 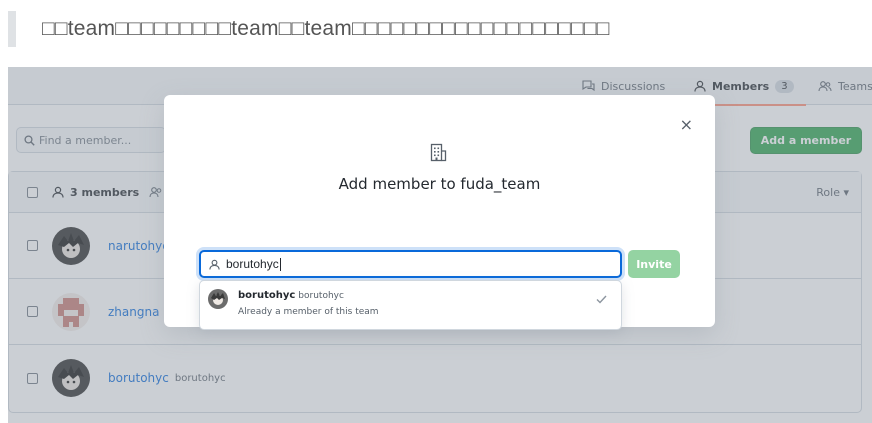 I want to click on suggestion-login: borutohyc, so click(x=321, y=296).